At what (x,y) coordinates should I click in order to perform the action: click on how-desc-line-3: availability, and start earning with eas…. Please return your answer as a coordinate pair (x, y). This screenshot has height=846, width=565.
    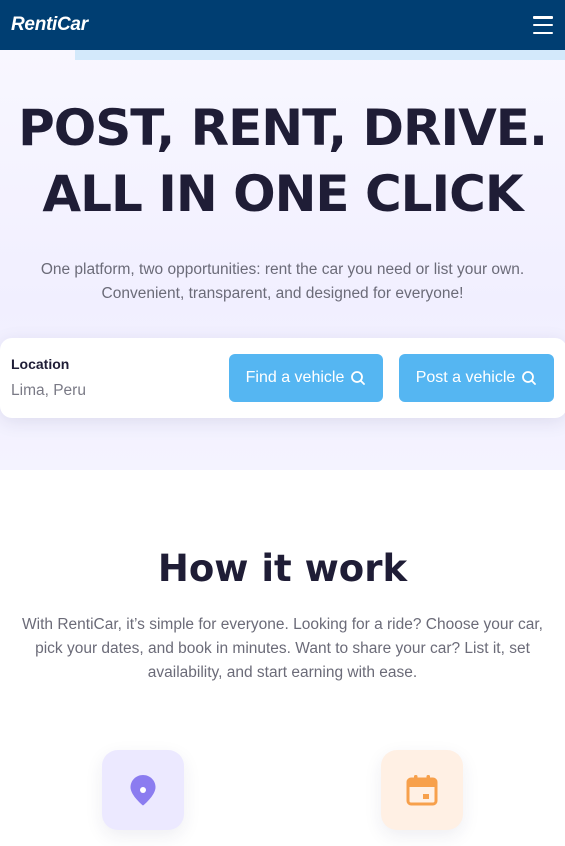
    Looking at the image, I should click on (282, 672).